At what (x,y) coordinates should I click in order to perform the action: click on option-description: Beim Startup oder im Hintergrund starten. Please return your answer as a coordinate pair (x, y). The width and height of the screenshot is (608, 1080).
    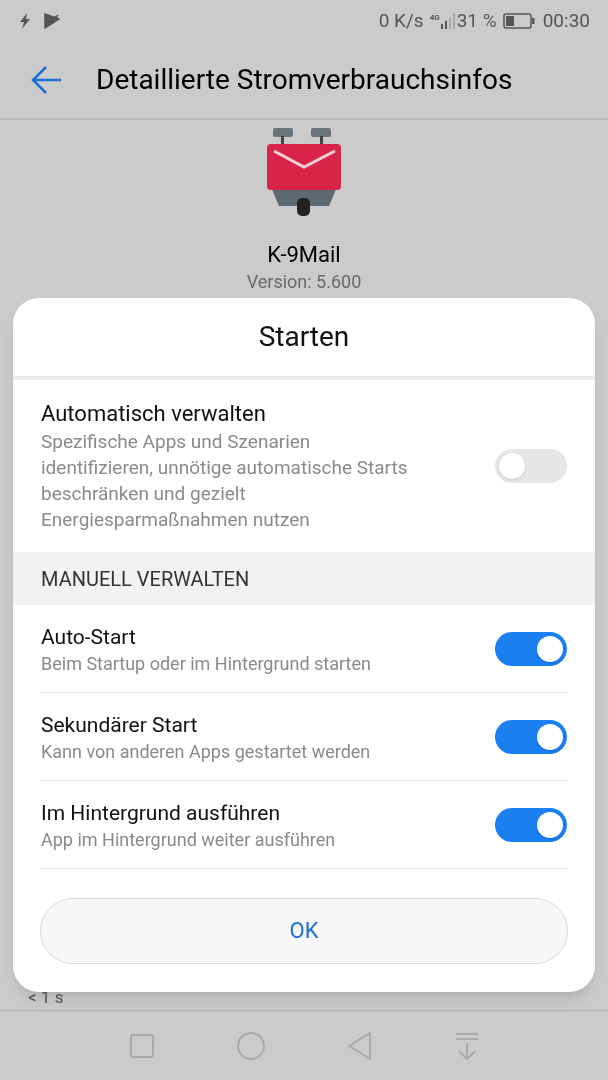
    Looking at the image, I should click on (206, 663).